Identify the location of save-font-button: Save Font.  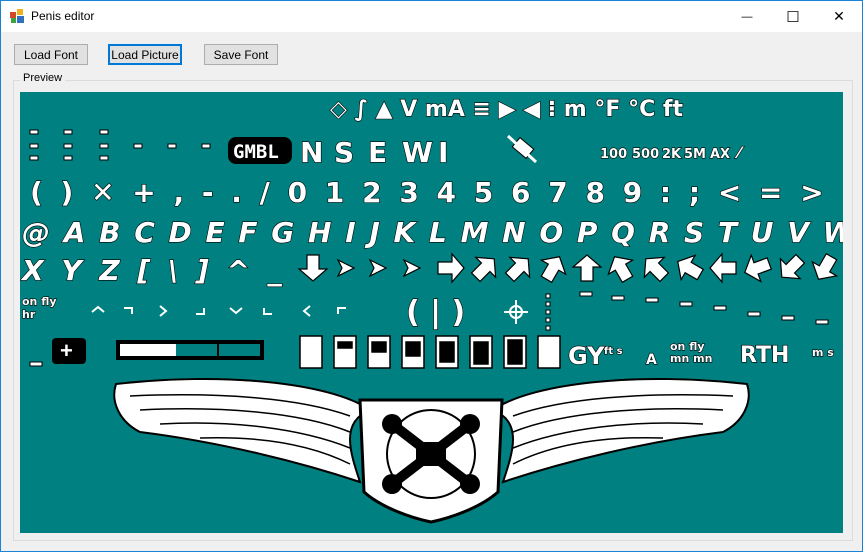
(241, 54).